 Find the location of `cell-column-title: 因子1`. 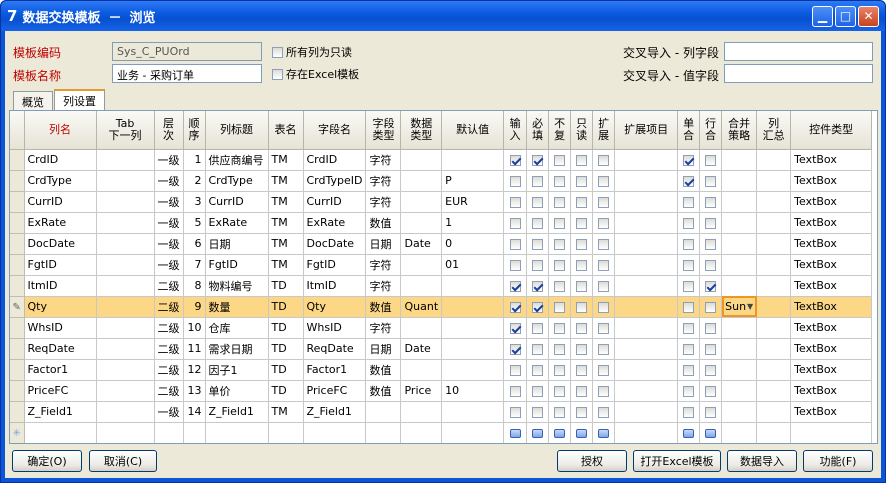

cell-column-title: 因子1 is located at coordinates (237, 370).